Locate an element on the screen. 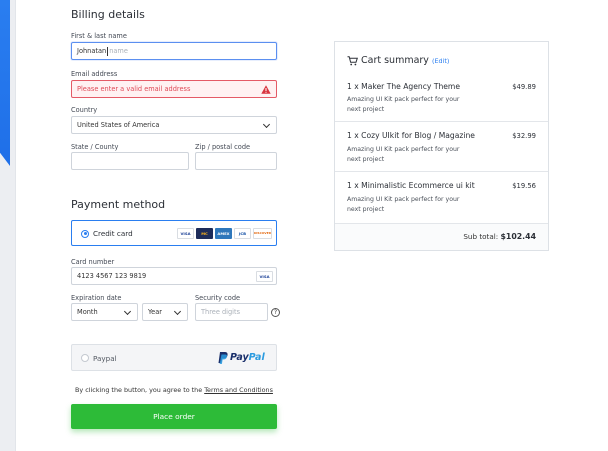 The width and height of the screenshot is (608, 451). credit-card-label: Credit card is located at coordinates (113, 233).